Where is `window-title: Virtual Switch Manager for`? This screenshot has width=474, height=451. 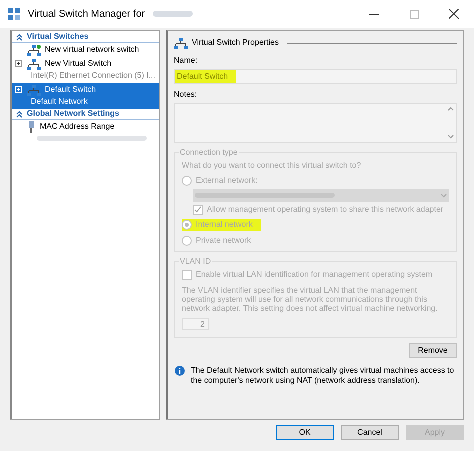 window-title: Virtual Switch Manager for is located at coordinates (87, 15).